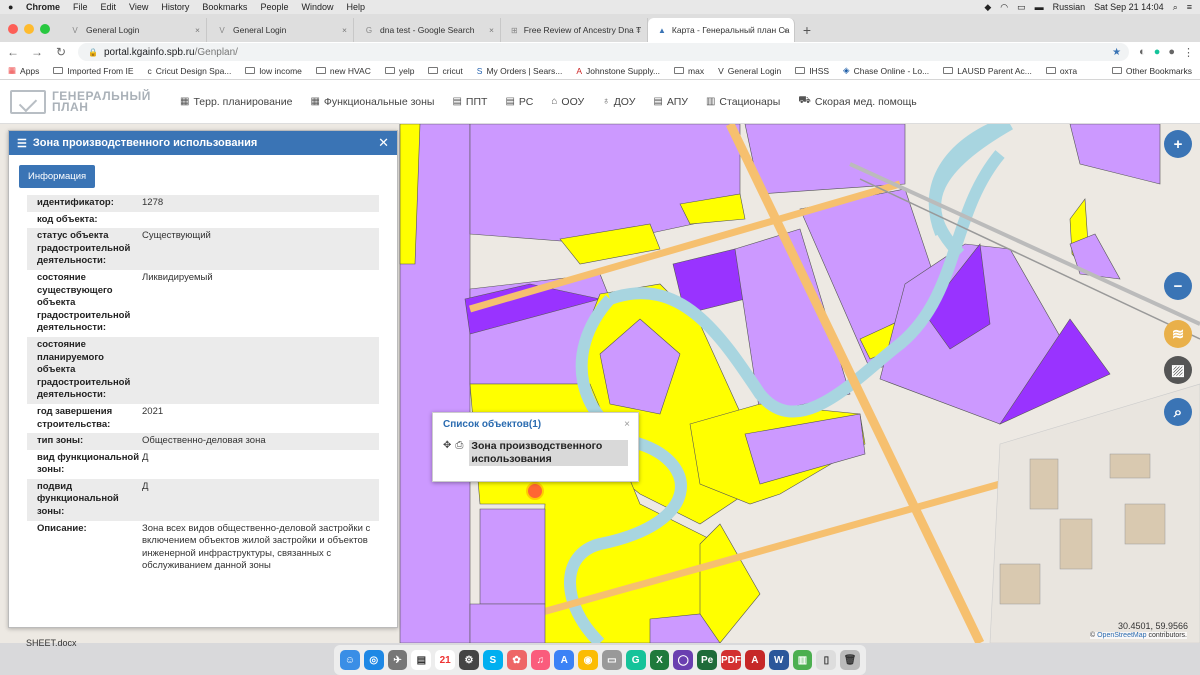 The width and height of the screenshot is (1200, 675). What do you see at coordinates (273, 71) in the screenshot?
I see `bookmark-item: low income` at bounding box center [273, 71].